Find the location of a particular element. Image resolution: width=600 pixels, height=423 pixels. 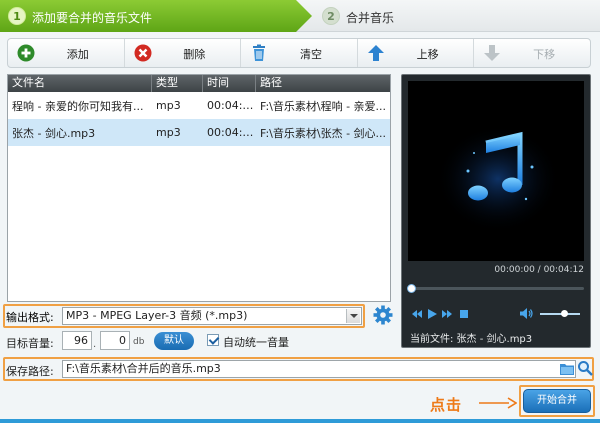

clear-label: 清空 is located at coordinates (310, 54).